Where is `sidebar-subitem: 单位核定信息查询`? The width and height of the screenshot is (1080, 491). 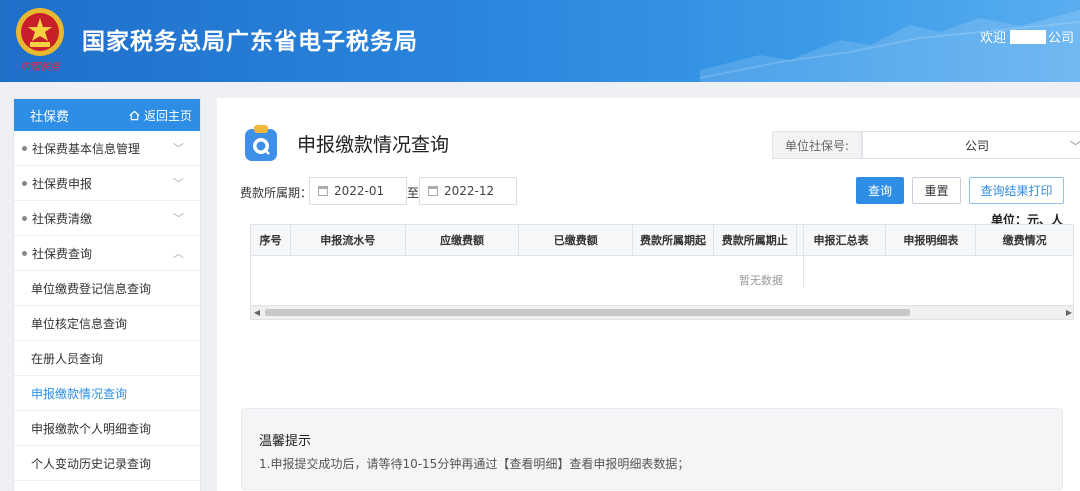 sidebar-subitem: 单位核定信息查询 is located at coordinates (107, 323).